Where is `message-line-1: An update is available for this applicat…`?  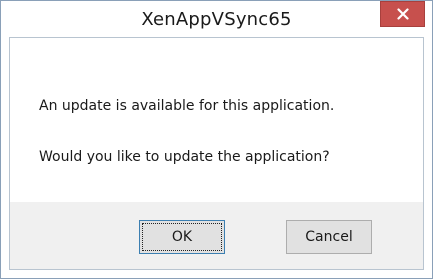 message-line-1: An update is available for this applicat… is located at coordinates (187, 106).